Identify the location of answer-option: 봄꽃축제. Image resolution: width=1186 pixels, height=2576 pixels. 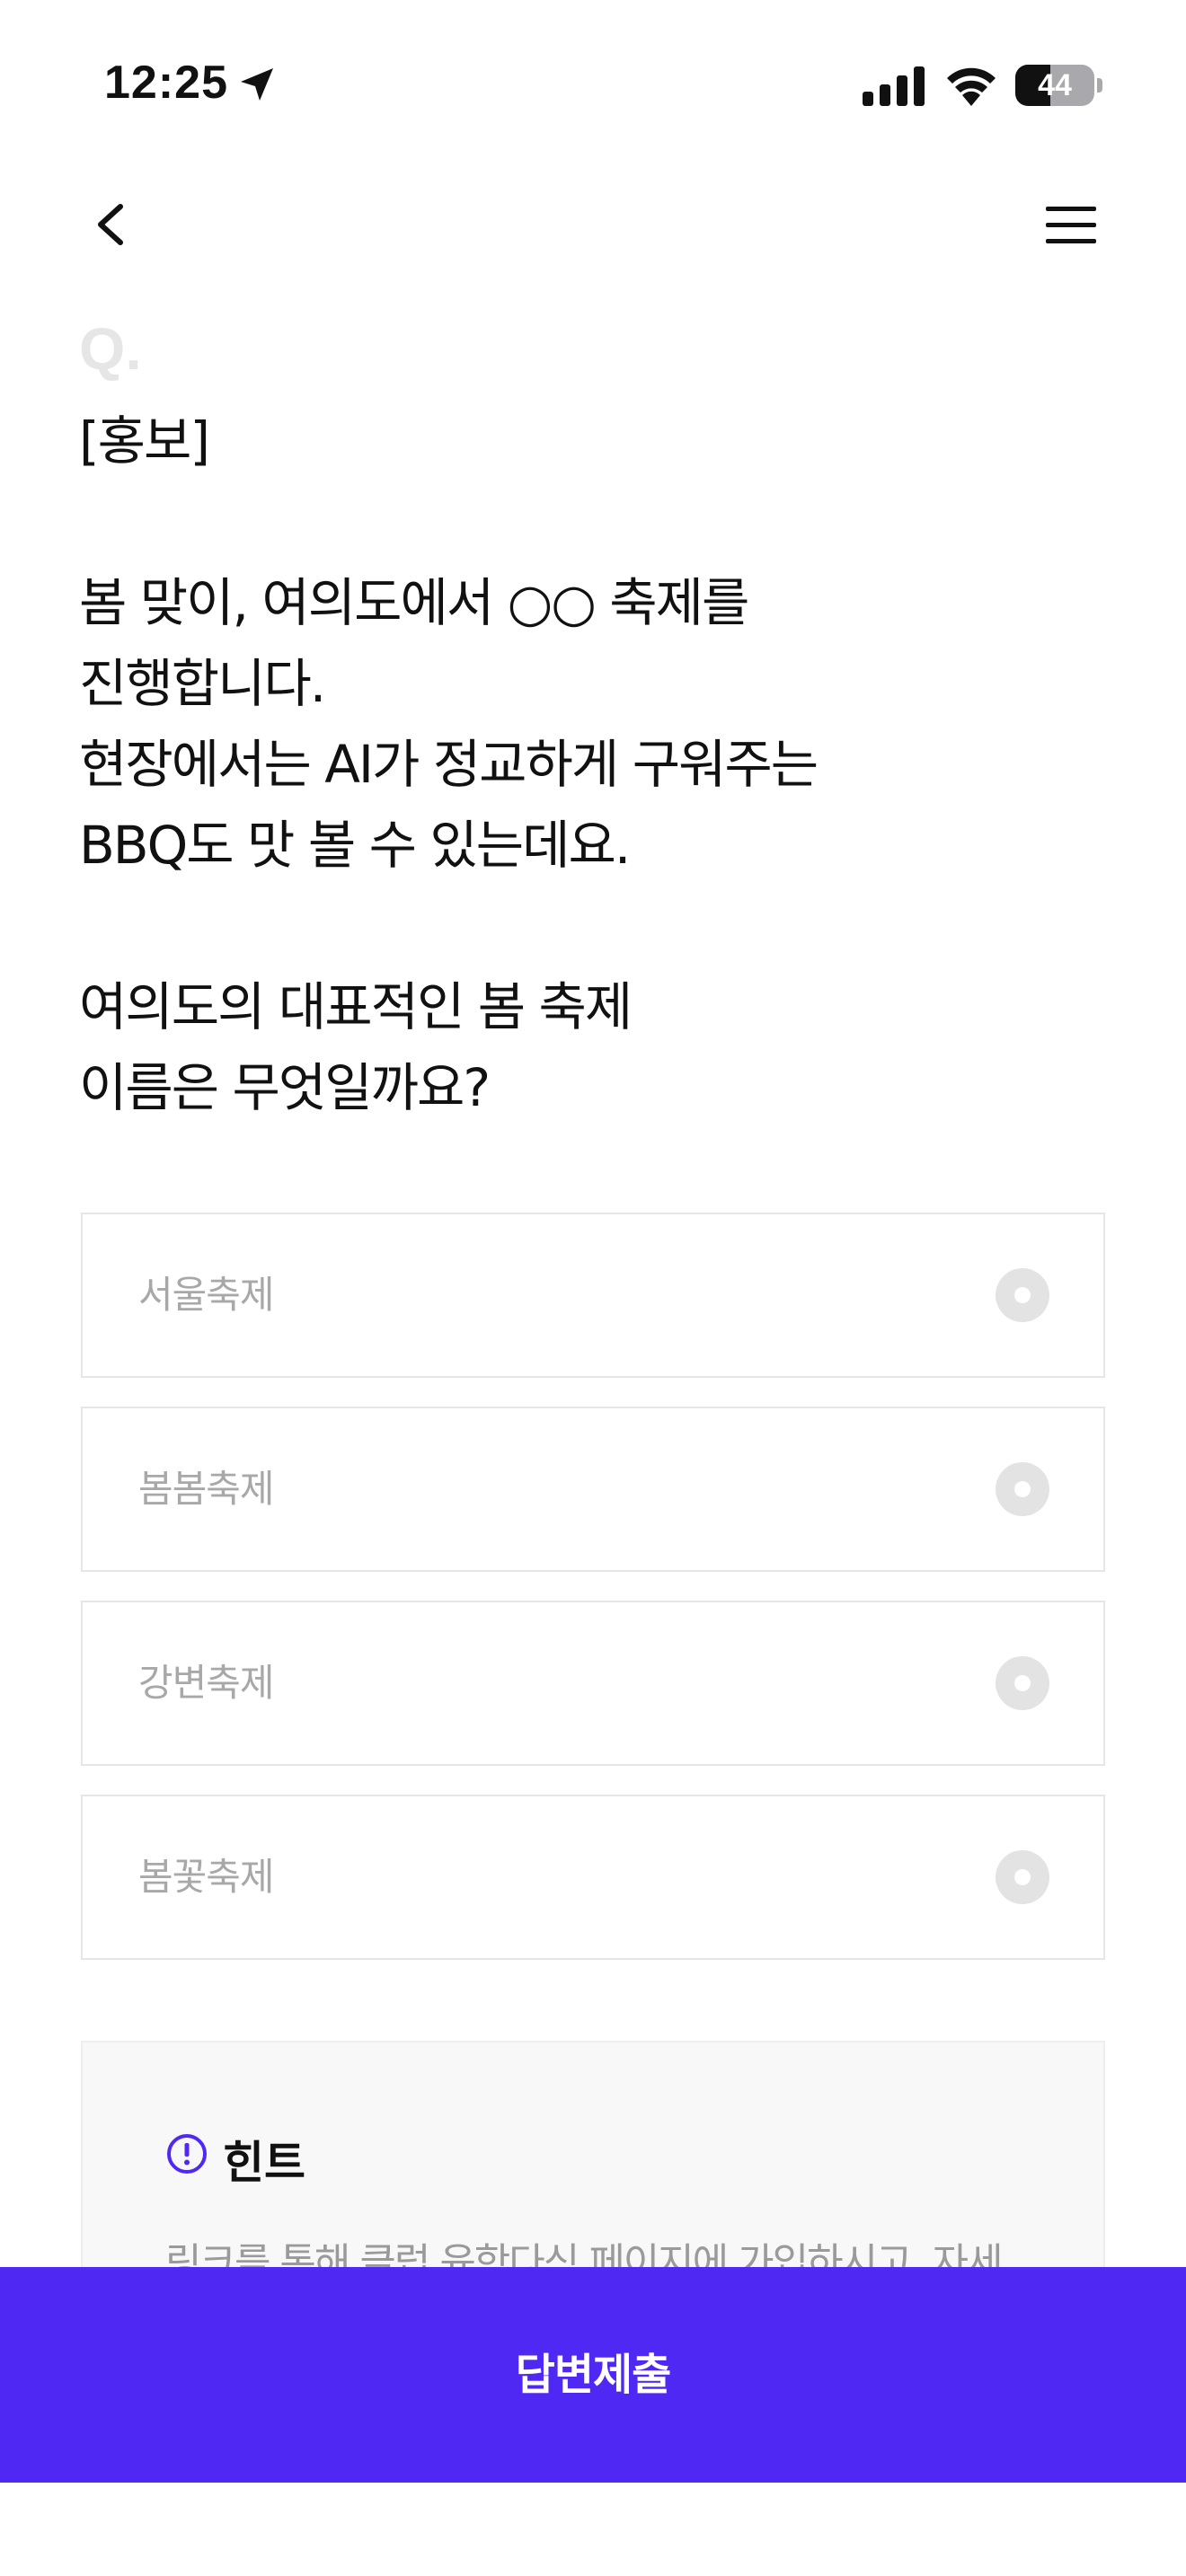
(593, 1877).